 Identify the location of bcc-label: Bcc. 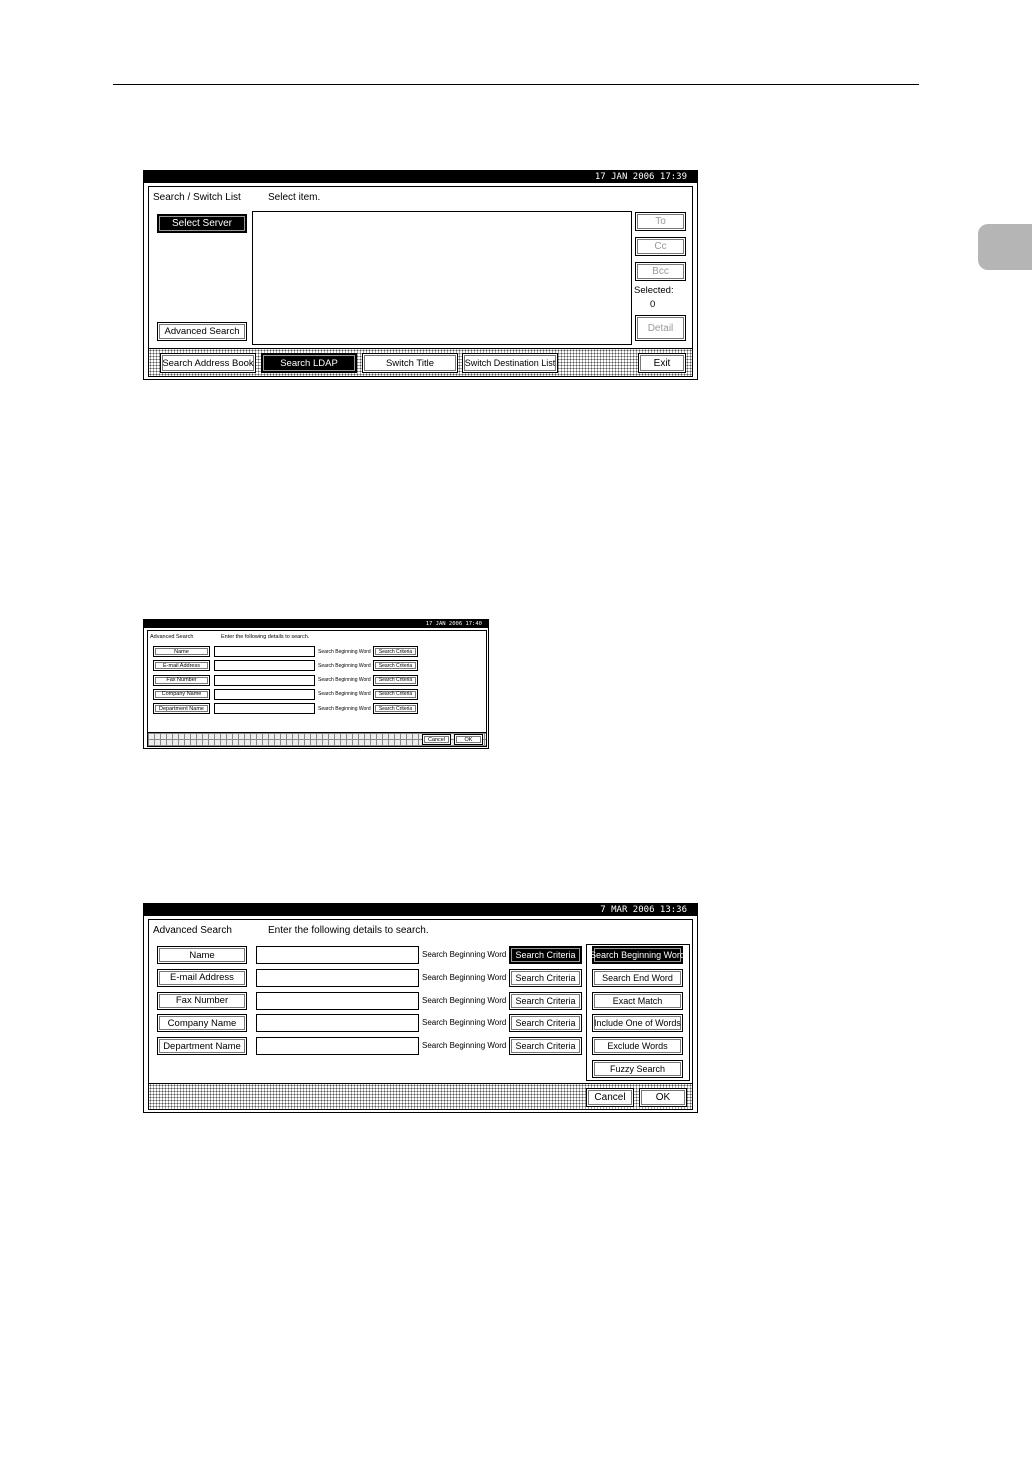
(660, 271).